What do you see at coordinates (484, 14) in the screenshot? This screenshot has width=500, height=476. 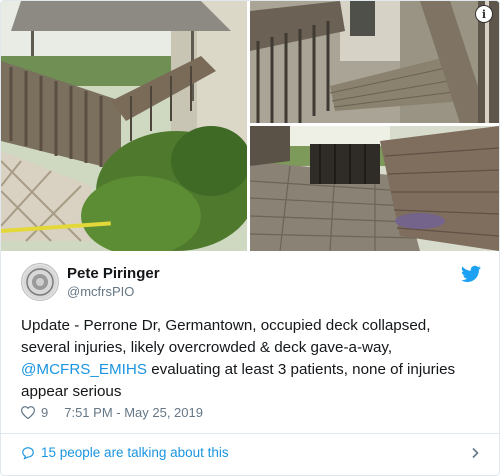 I see `info-icon: i` at bounding box center [484, 14].